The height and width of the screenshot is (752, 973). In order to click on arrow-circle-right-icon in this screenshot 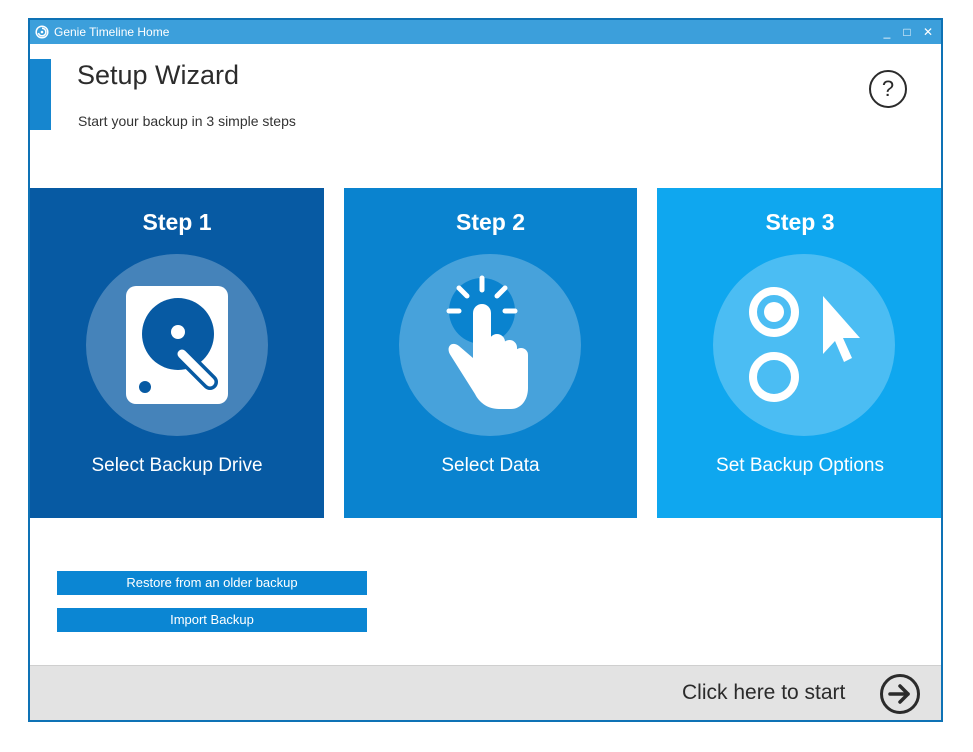, I will do `click(900, 694)`.